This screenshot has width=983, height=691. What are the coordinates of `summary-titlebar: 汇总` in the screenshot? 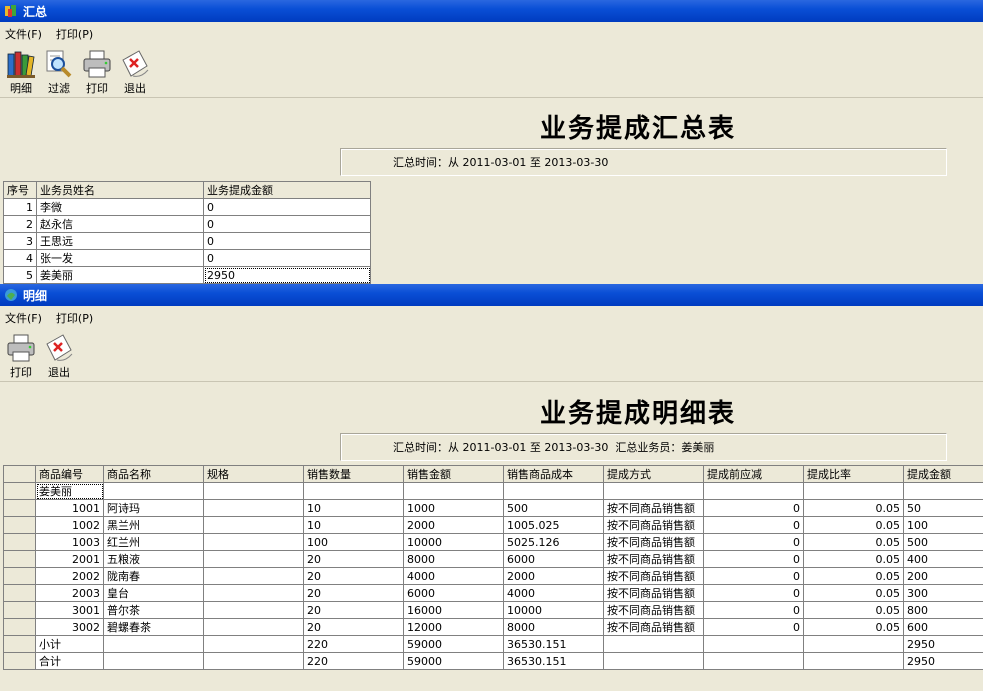 It's located at (491, 11).